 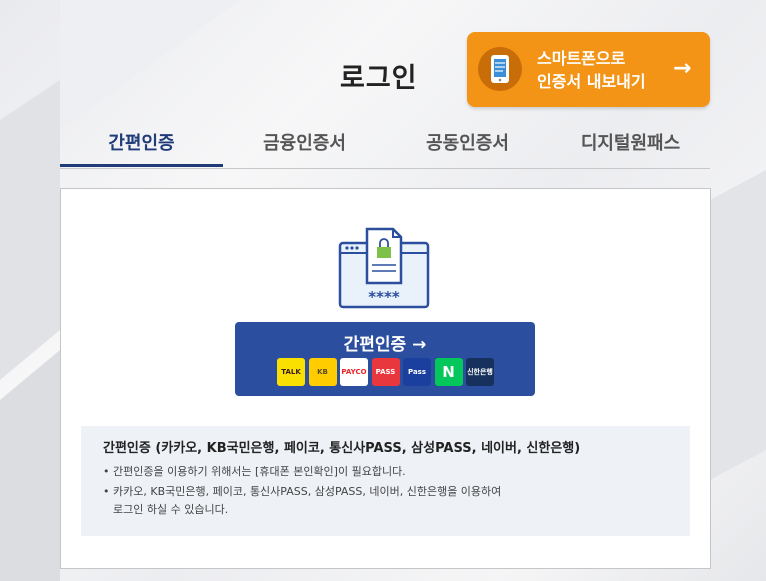 I want to click on simple-auth-button: 간편인증 → TALK KB PAYCO PASS Pass N 신한은행, so click(x=385, y=359).